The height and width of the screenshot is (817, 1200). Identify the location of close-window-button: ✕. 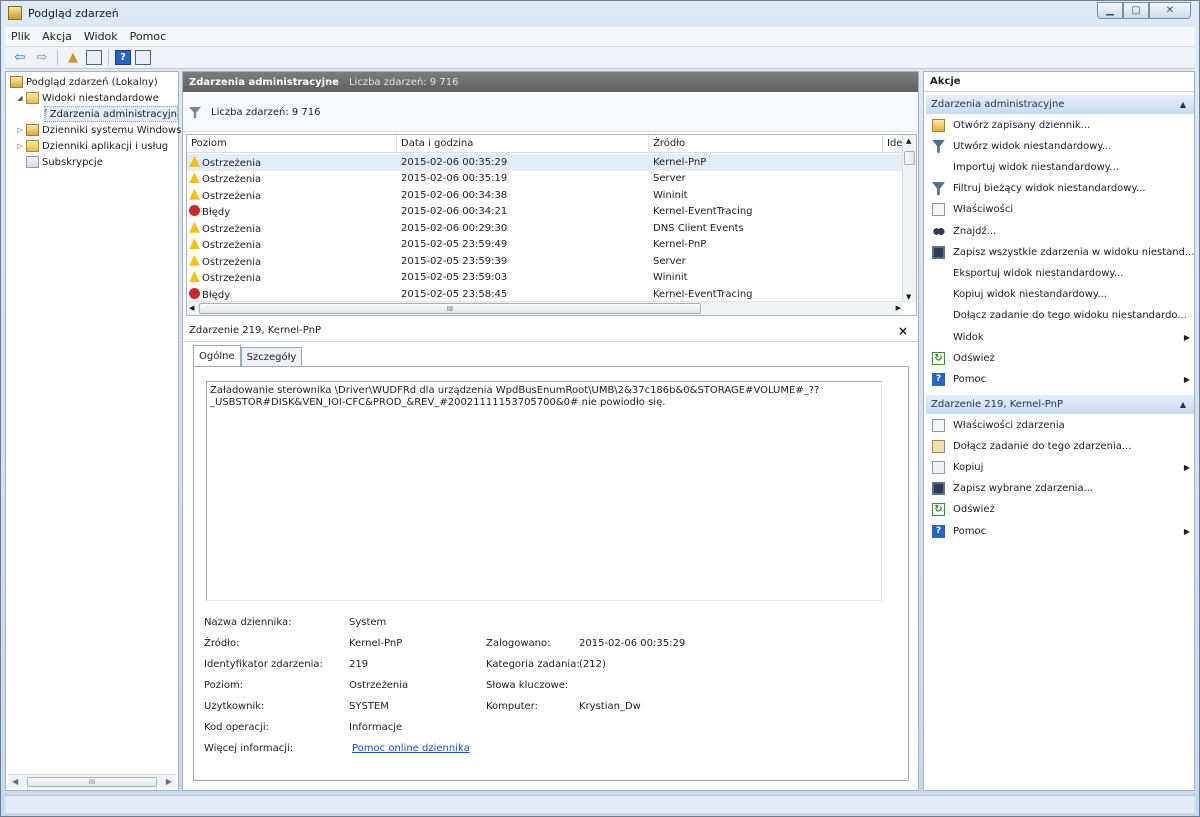
(1170, 10).